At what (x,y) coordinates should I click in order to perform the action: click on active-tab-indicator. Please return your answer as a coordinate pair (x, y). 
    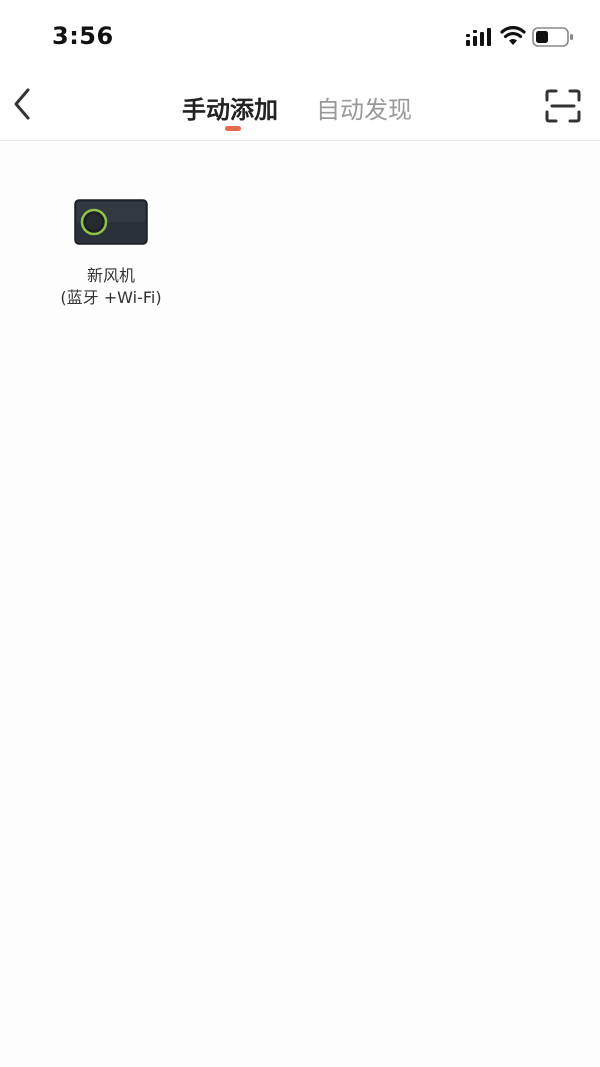
    Looking at the image, I should click on (233, 128).